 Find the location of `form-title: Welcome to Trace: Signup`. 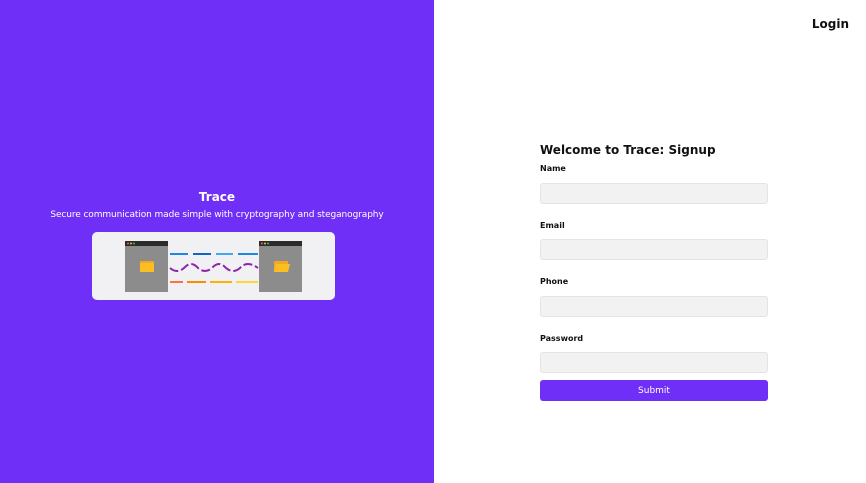

form-title: Welcome to Trace: Signup is located at coordinates (628, 150).